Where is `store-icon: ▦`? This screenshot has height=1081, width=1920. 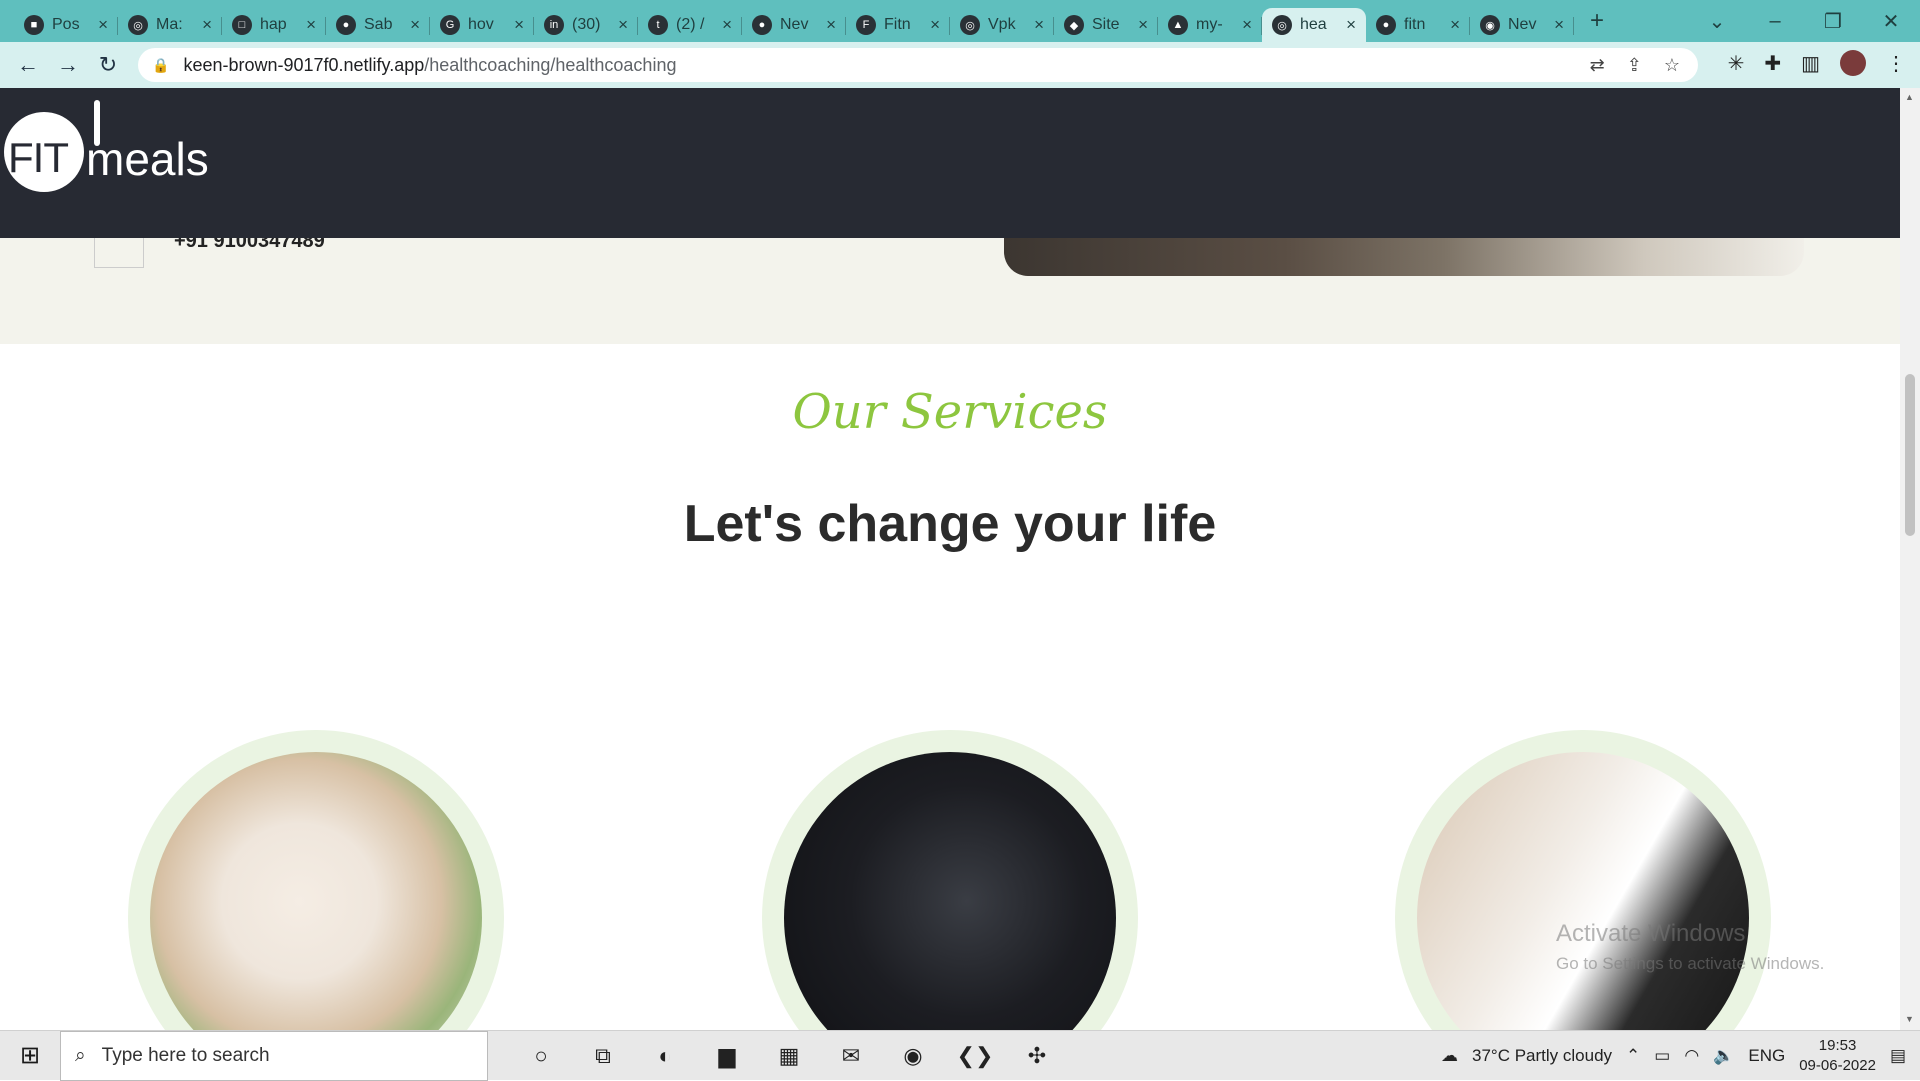 store-icon: ▦ is located at coordinates (789, 1056).